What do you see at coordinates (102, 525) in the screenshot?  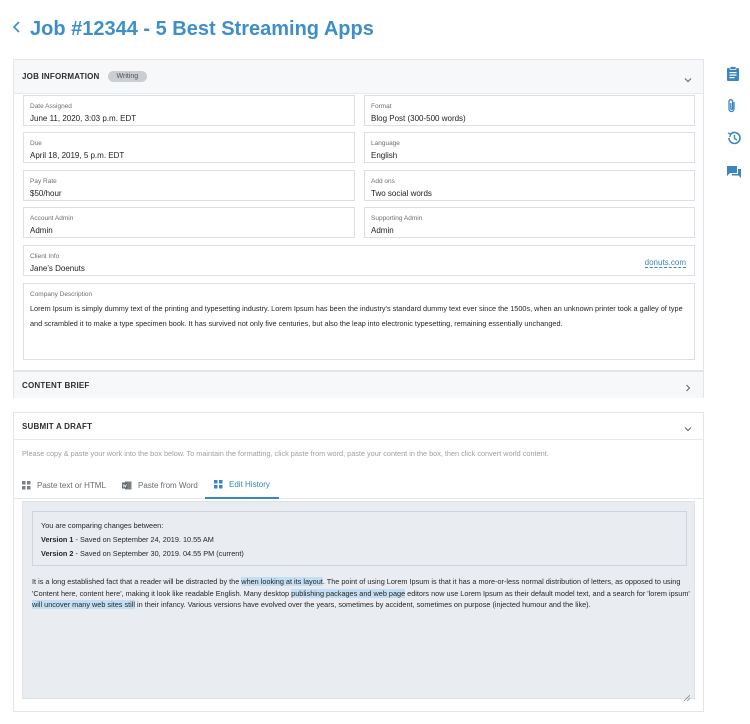 I see `compare-heading: You are comparing changes between:` at bounding box center [102, 525].